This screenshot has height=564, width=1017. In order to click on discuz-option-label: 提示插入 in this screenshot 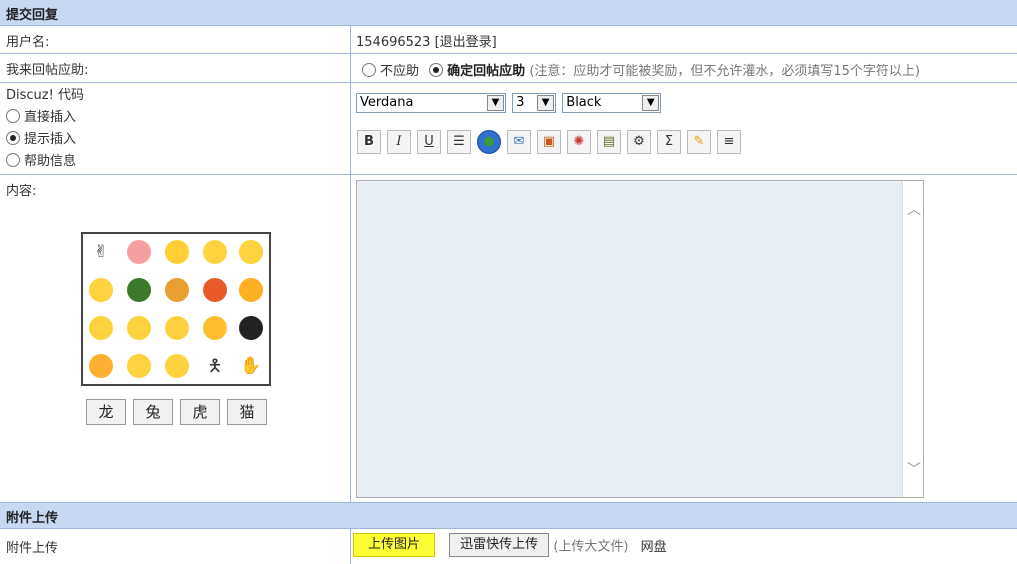, I will do `click(50, 139)`.